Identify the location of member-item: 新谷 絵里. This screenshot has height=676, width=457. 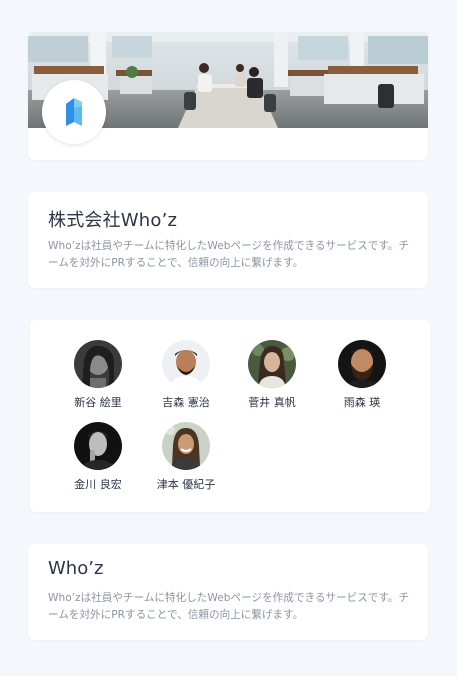
(98, 375).